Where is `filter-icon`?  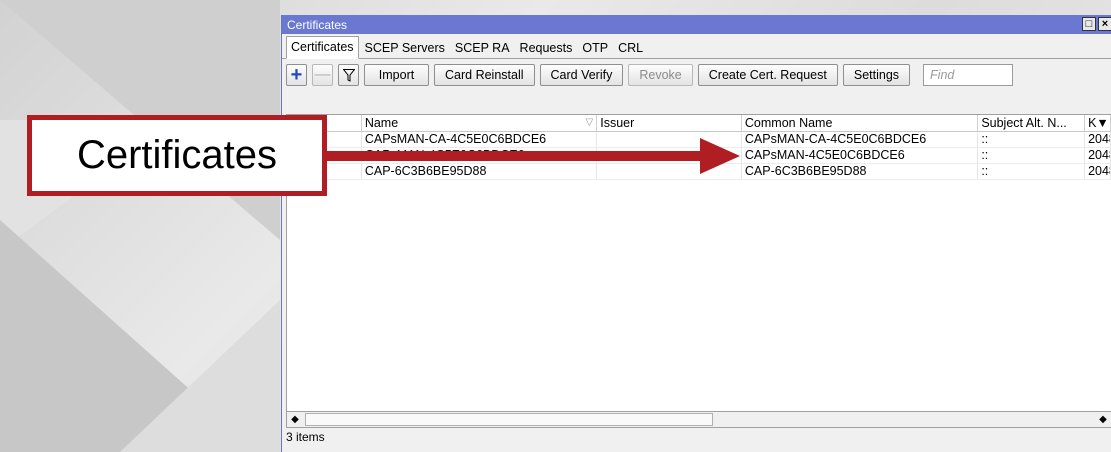
filter-icon is located at coordinates (348, 75).